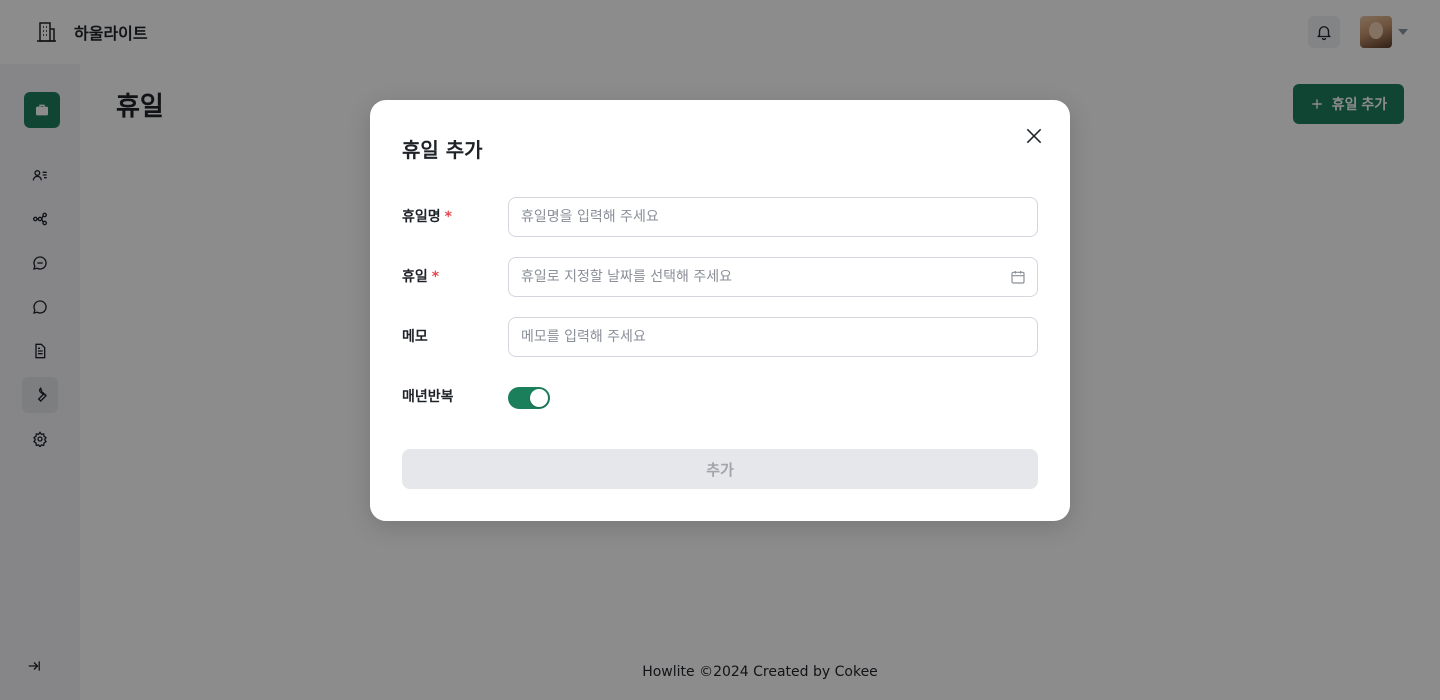 This screenshot has height=700, width=1440. Describe the element at coordinates (415, 337) in the screenshot. I see `memo-label: 메모` at that location.